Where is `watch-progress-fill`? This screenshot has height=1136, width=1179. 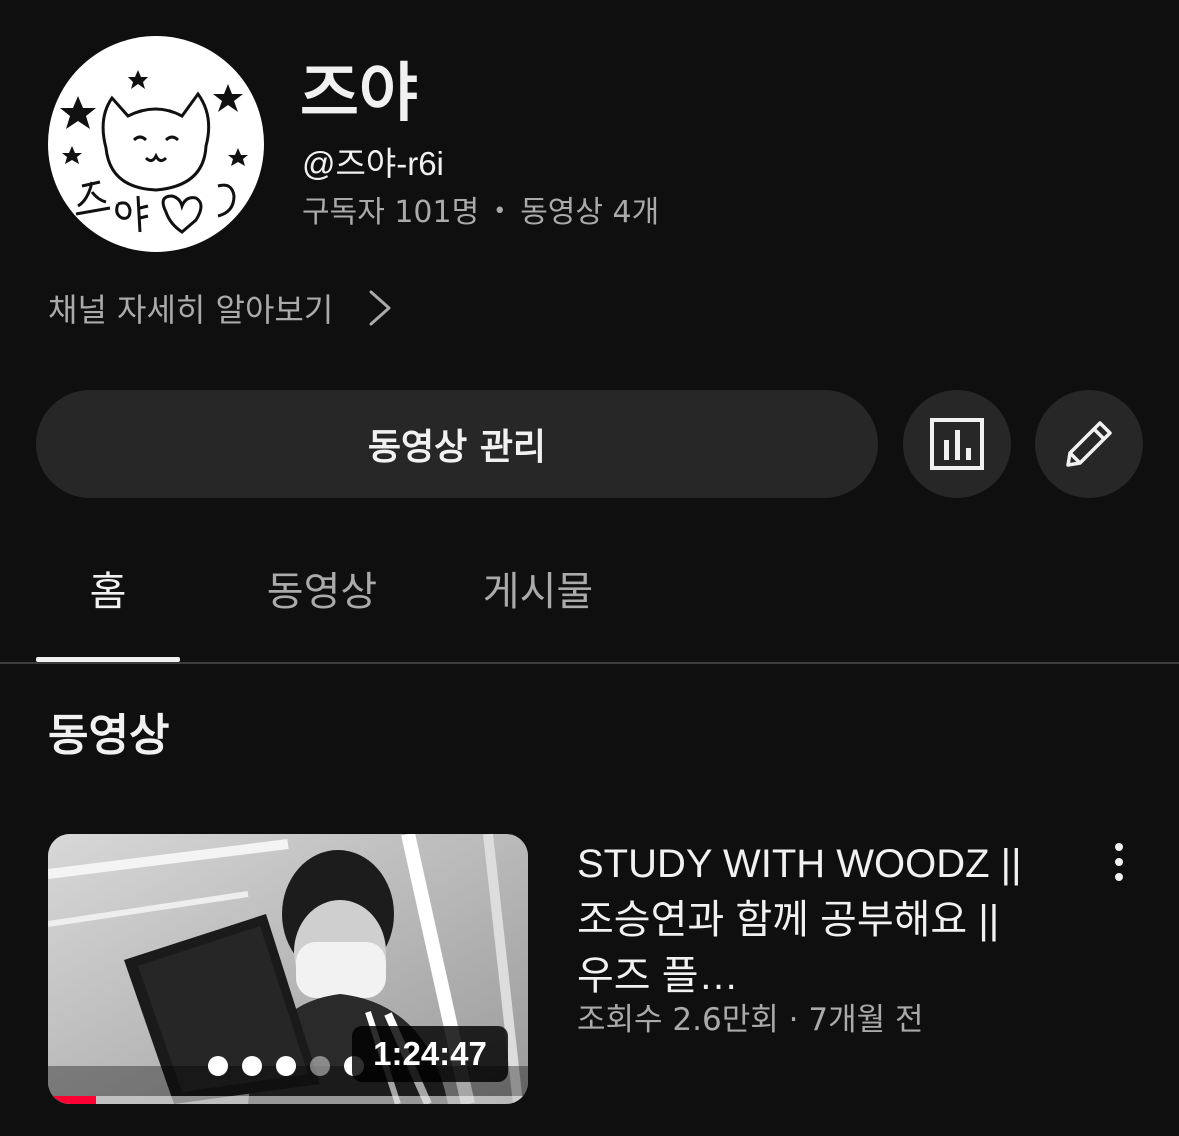 watch-progress-fill is located at coordinates (72, 1100).